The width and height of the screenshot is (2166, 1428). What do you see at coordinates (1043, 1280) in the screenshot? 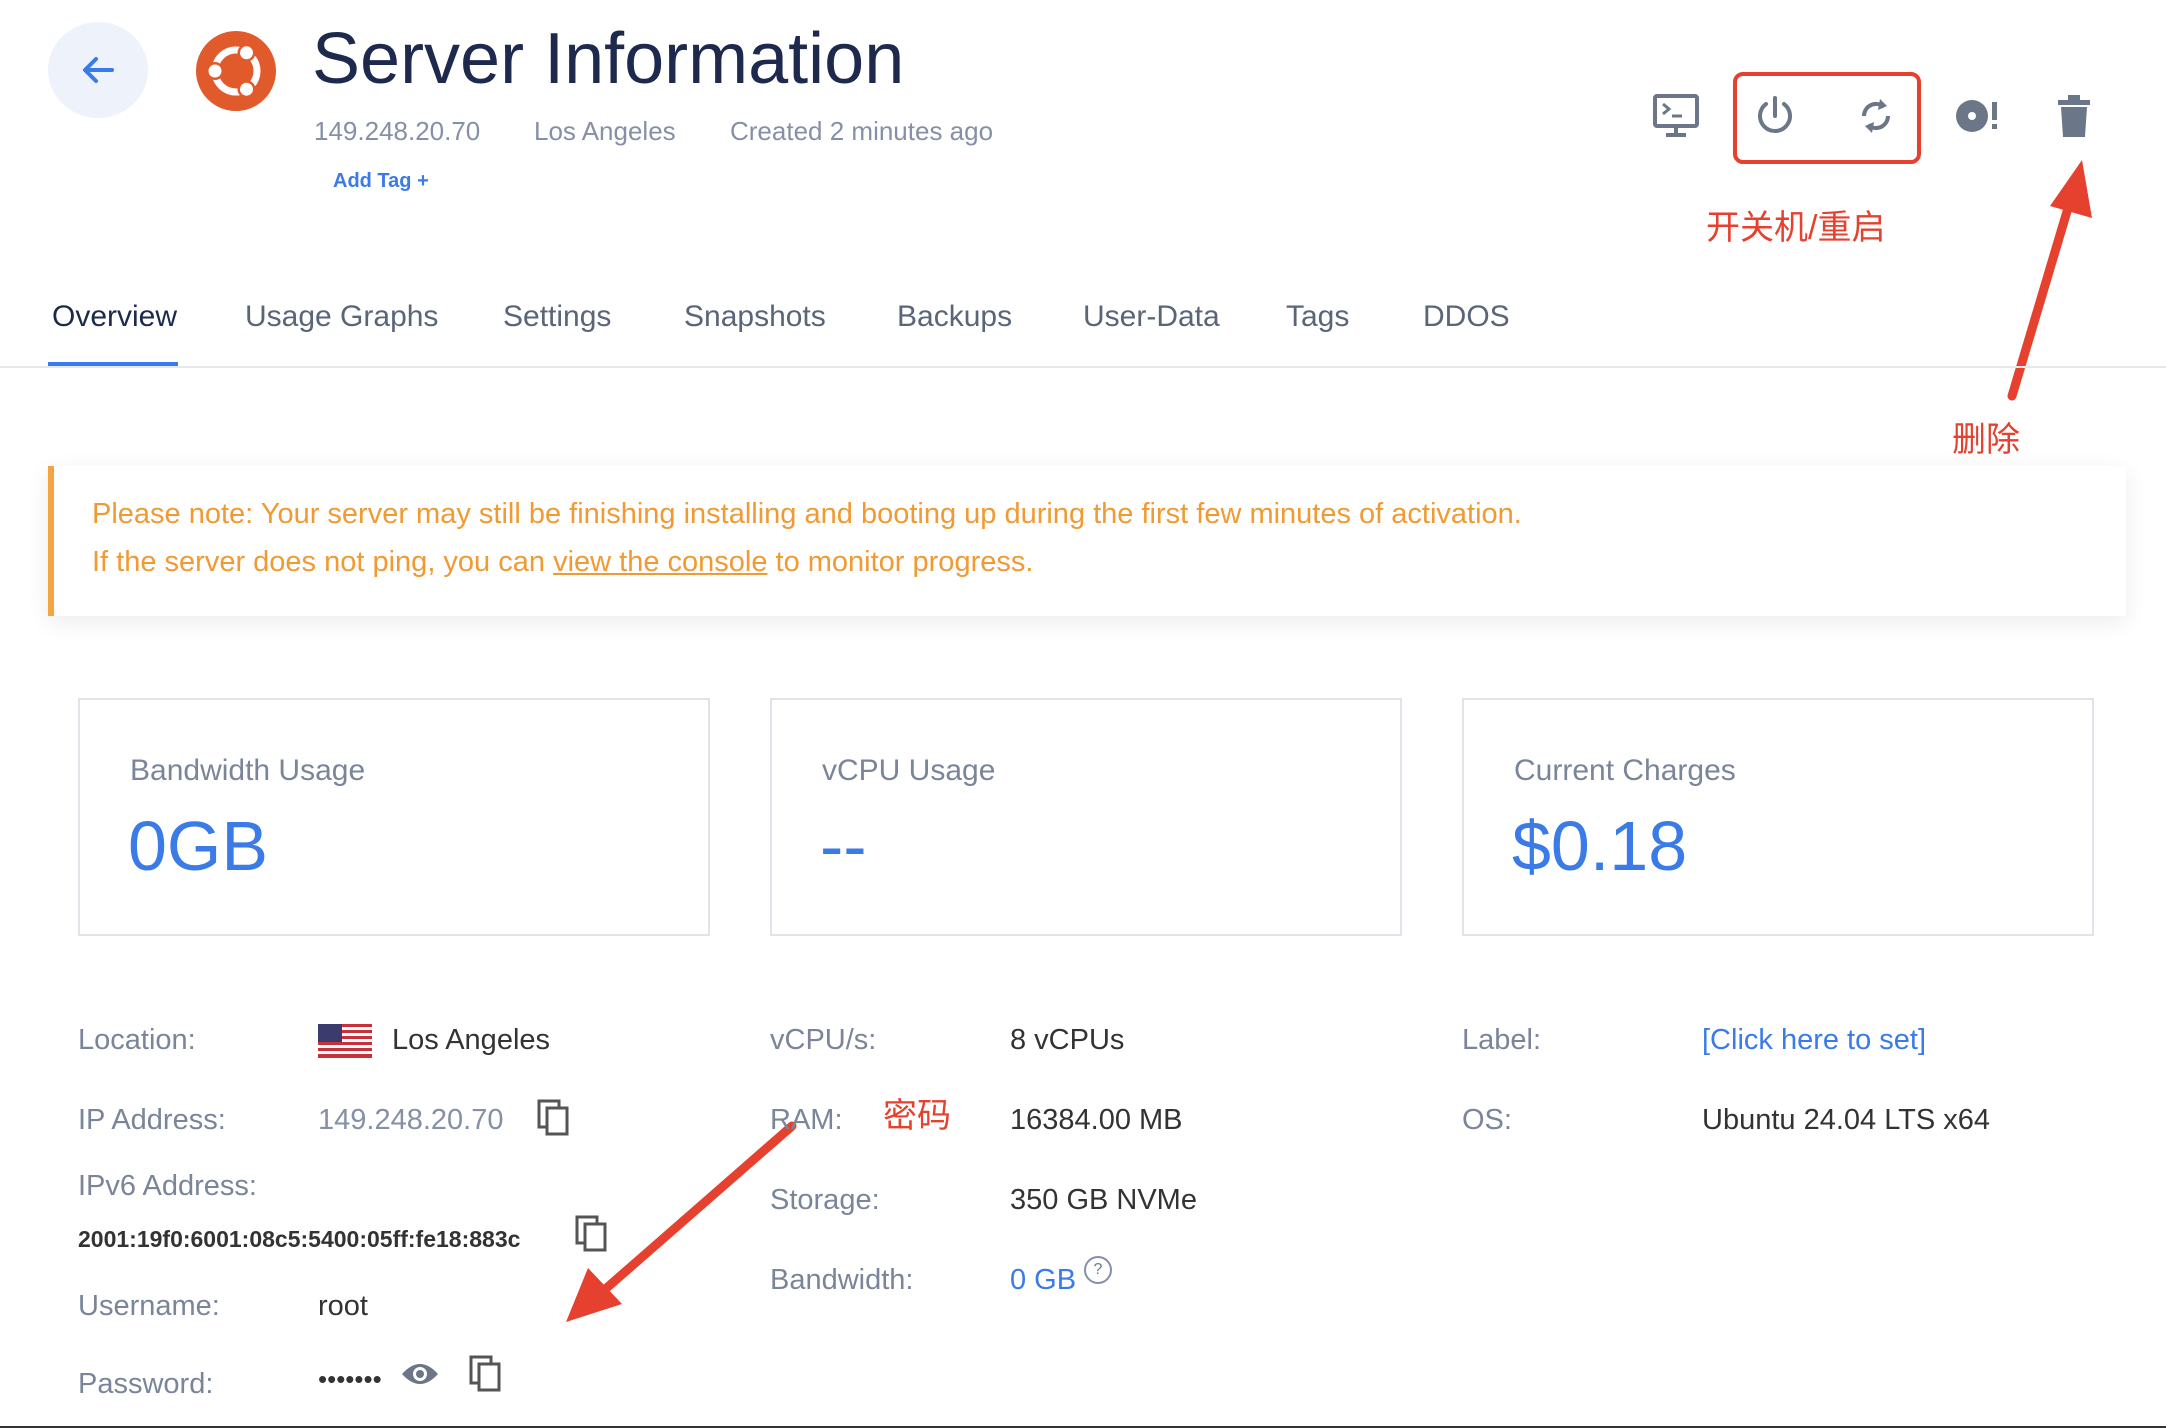
I see `bandwidth-value-link: 0 GB` at bounding box center [1043, 1280].